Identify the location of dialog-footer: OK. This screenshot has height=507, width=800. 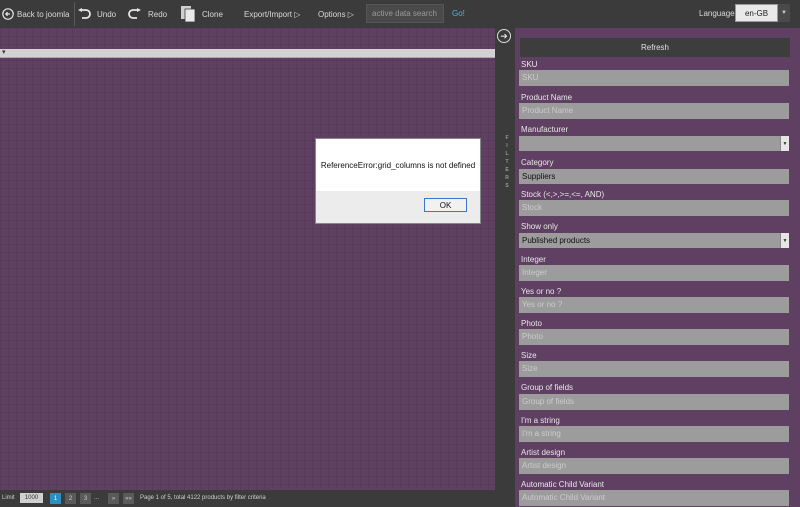
(398, 207).